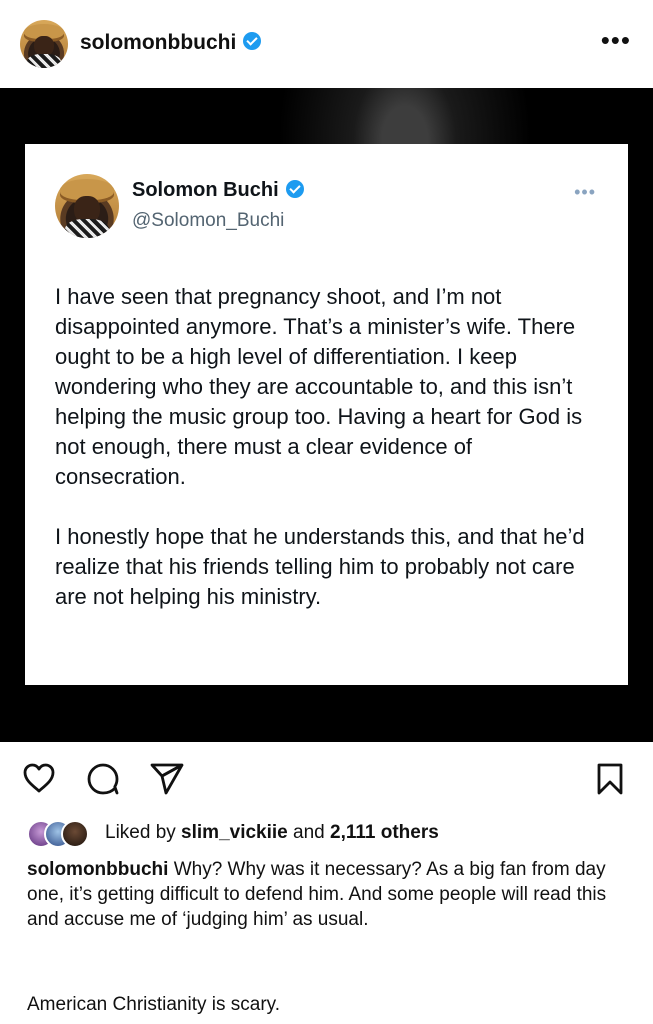 The width and height of the screenshot is (653, 1024). I want to click on tweet-author-name-text: Solomon Buchi, so click(205, 190).